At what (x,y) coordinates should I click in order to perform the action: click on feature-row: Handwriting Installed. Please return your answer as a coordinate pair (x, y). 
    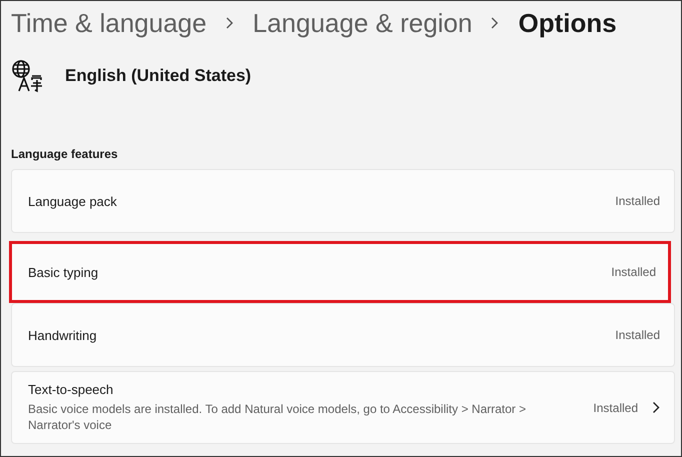
    Looking at the image, I should click on (343, 335).